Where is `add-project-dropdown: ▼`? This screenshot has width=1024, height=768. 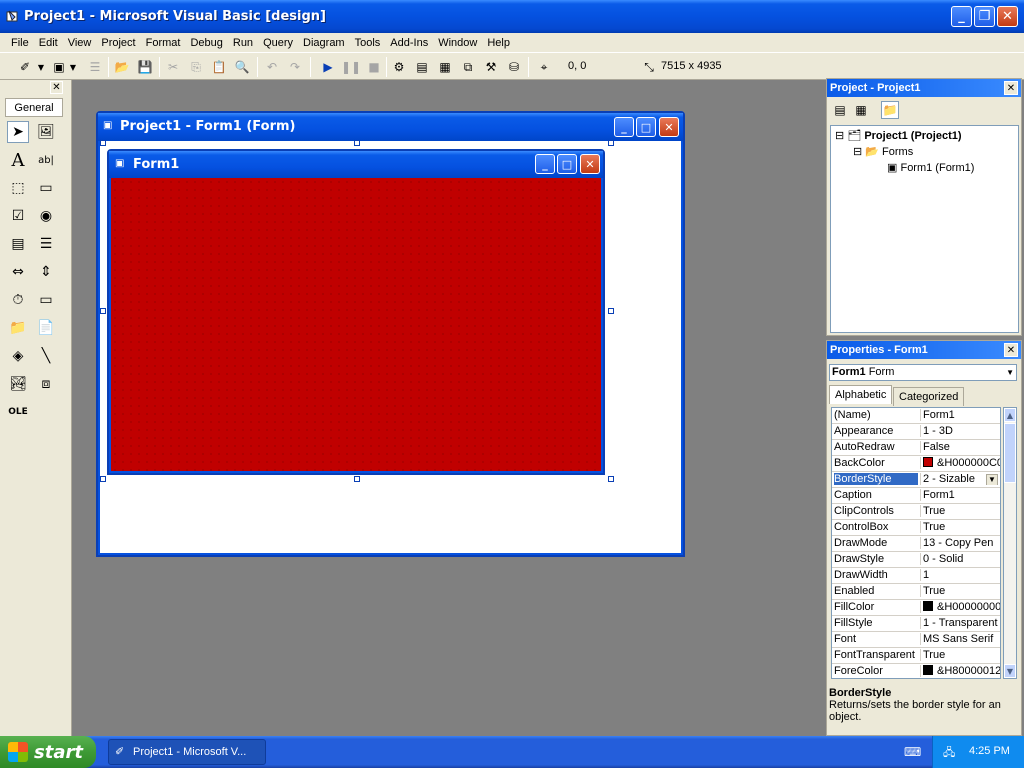 add-project-dropdown: ▼ is located at coordinates (41, 67).